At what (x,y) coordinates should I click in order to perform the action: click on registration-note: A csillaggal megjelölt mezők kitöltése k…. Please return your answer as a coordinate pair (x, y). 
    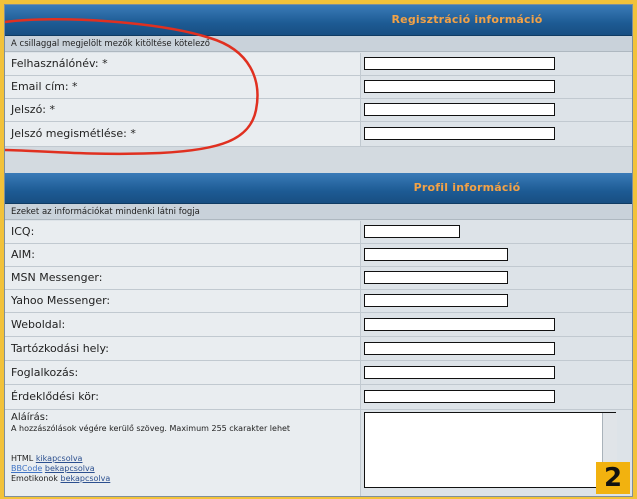
    Looking at the image, I should click on (318, 44).